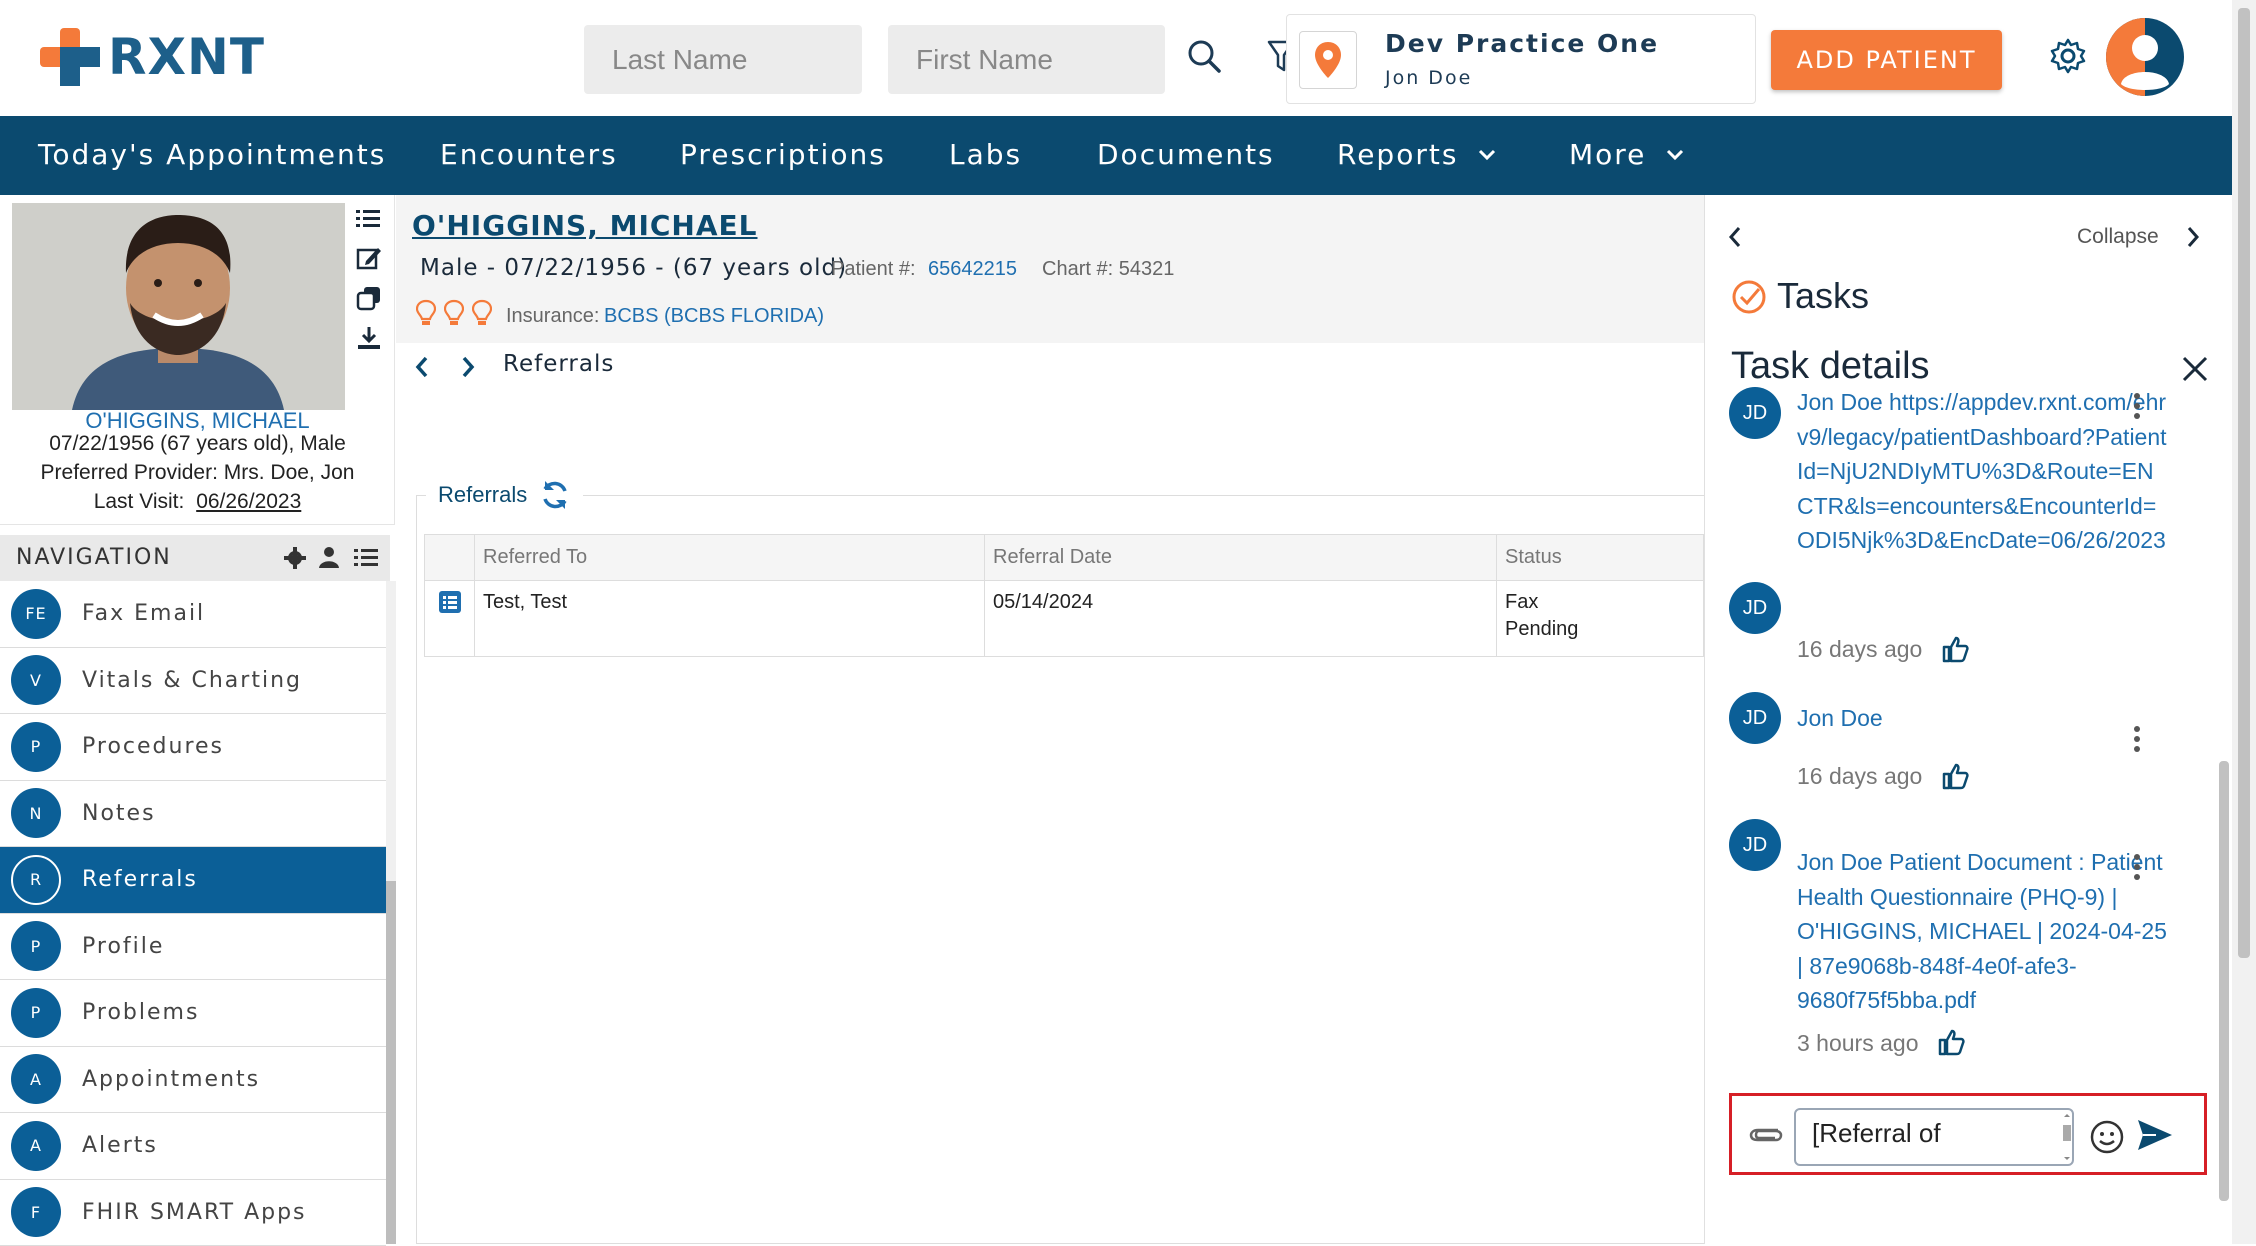  What do you see at coordinates (730, 619) in the screenshot?
I see `referred-to-cell: Test, Test` at bounding box center [730, 619].